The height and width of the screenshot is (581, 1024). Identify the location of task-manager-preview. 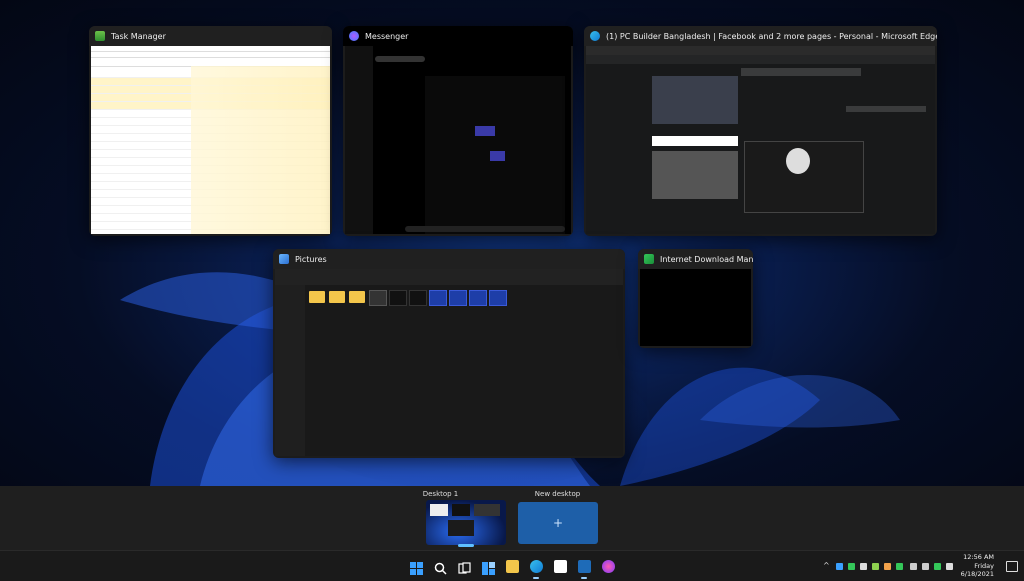
(210, 140).